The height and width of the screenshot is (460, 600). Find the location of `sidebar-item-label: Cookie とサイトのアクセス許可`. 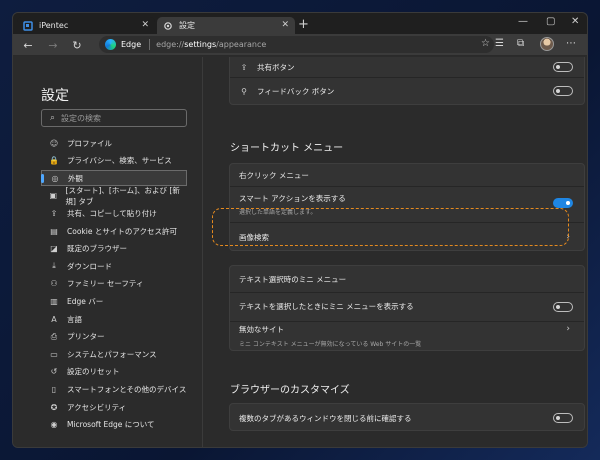

sidebar-item-label: Cookie とサイトのアクセス許可 is located at coordinates (122, 231).